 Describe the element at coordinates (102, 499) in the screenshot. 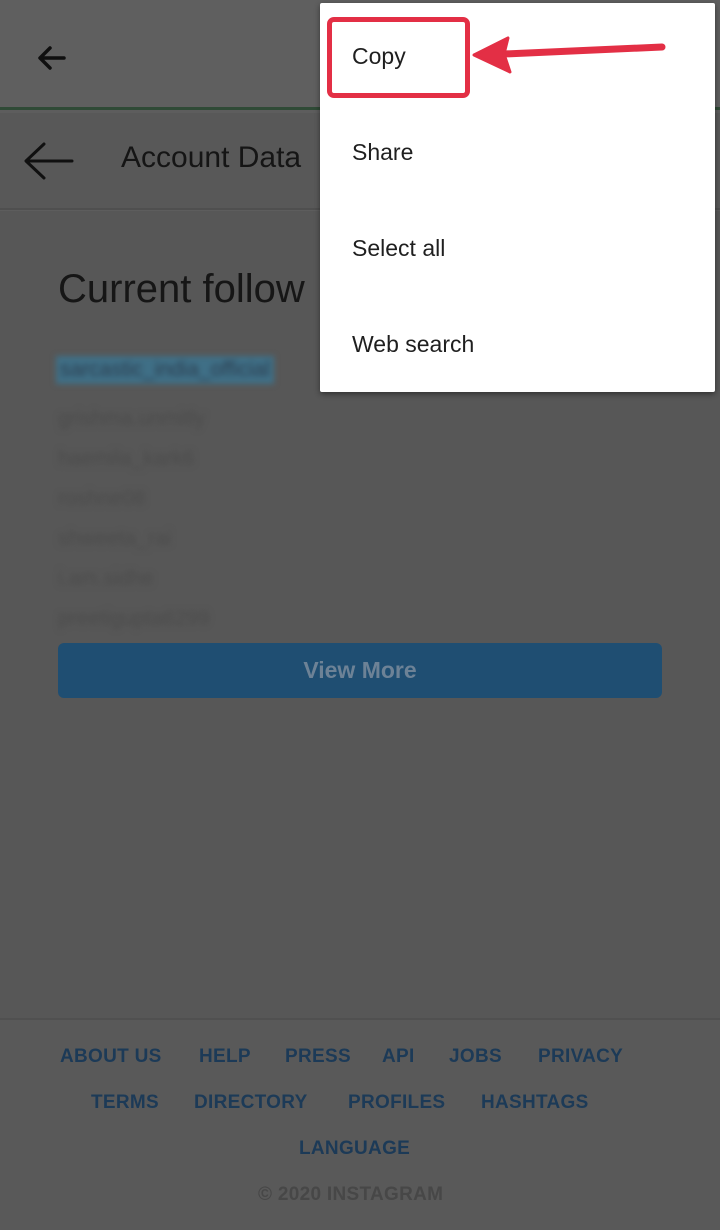

I see `username-item: roshne08` at that location.